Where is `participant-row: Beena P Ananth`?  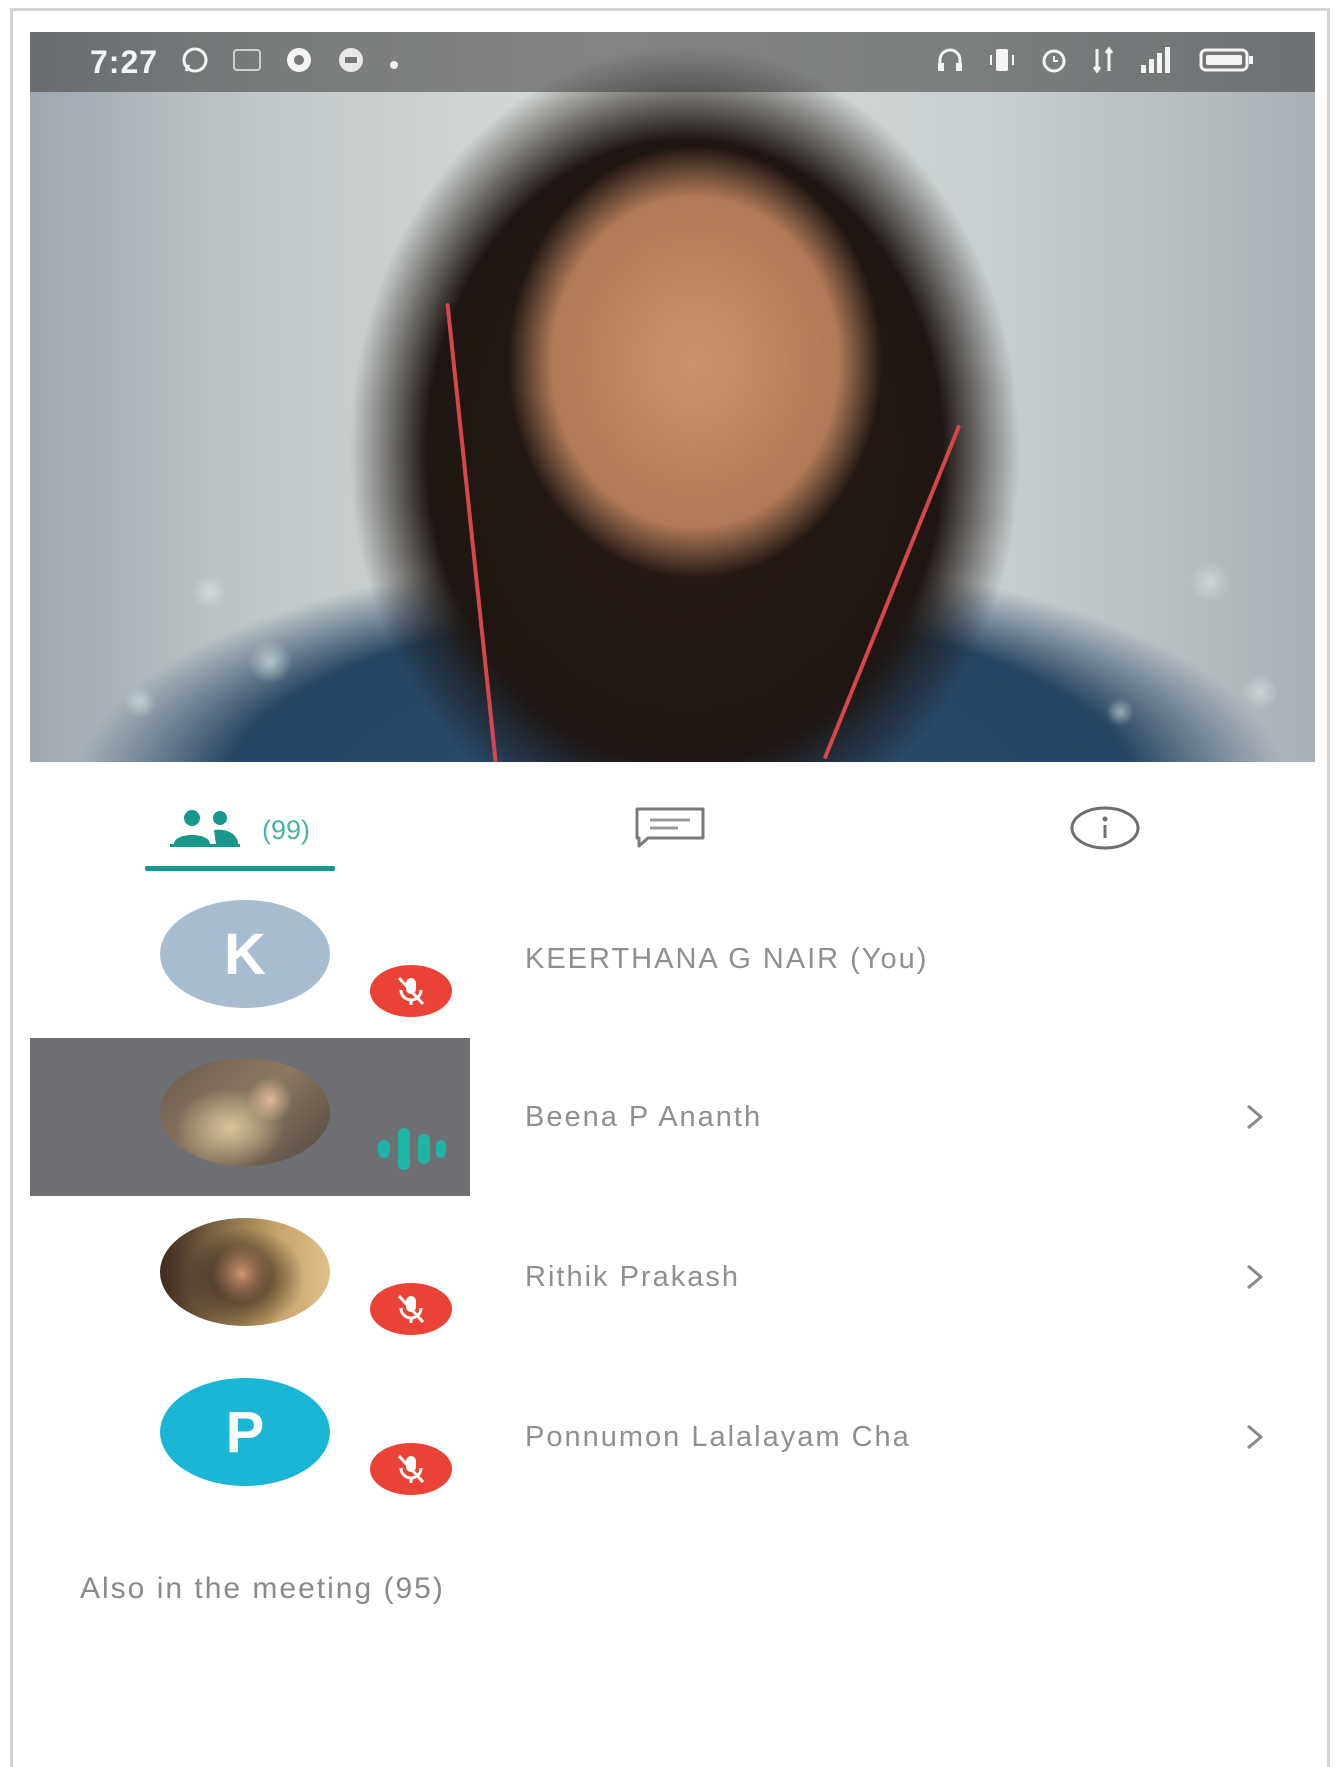
participant-row: Beena P Ananth is located at coordinates (672, 1117).